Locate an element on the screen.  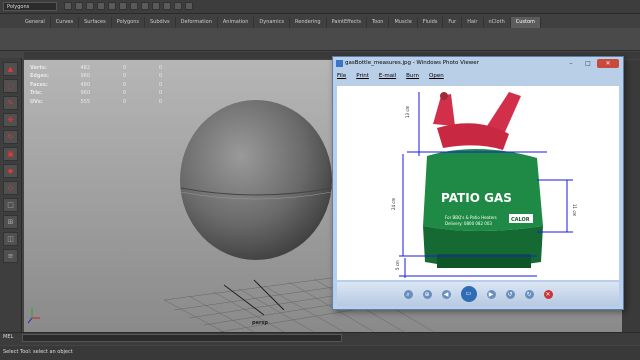
hud-row: Faces: 480 0 0 is located at coordinates (96, 85).